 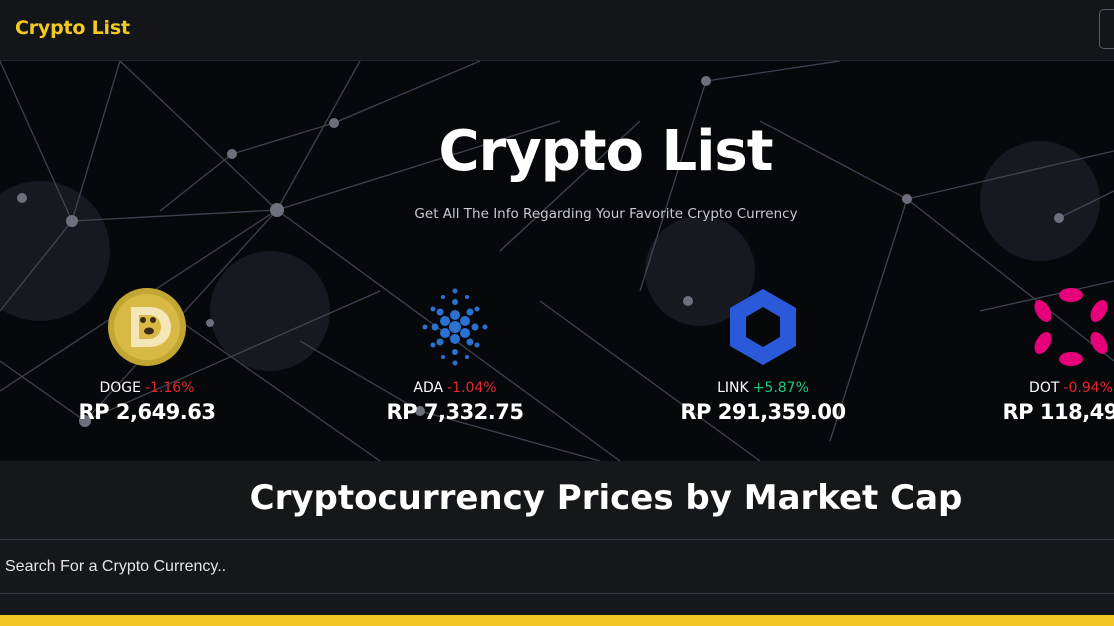 What do you see at coordinates (1032, 355) in the screenshot?
I see `coin-card-dot: DOT-0.94% RP 118,499.` at bounding box center [1032, 355].